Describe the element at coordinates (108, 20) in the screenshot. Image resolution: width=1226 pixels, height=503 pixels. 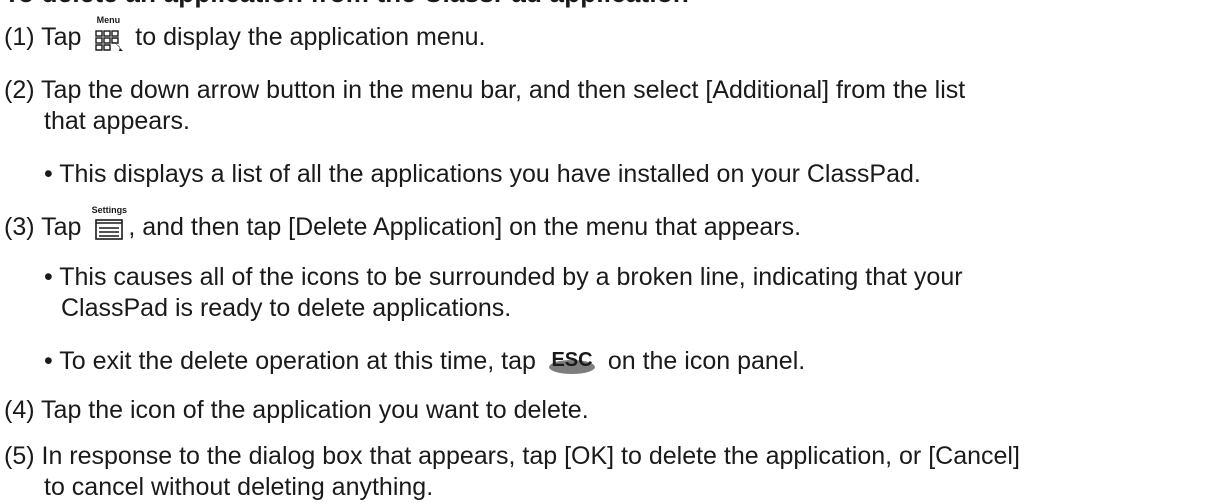
I see `menu-icon-caption: Menu` at that location.